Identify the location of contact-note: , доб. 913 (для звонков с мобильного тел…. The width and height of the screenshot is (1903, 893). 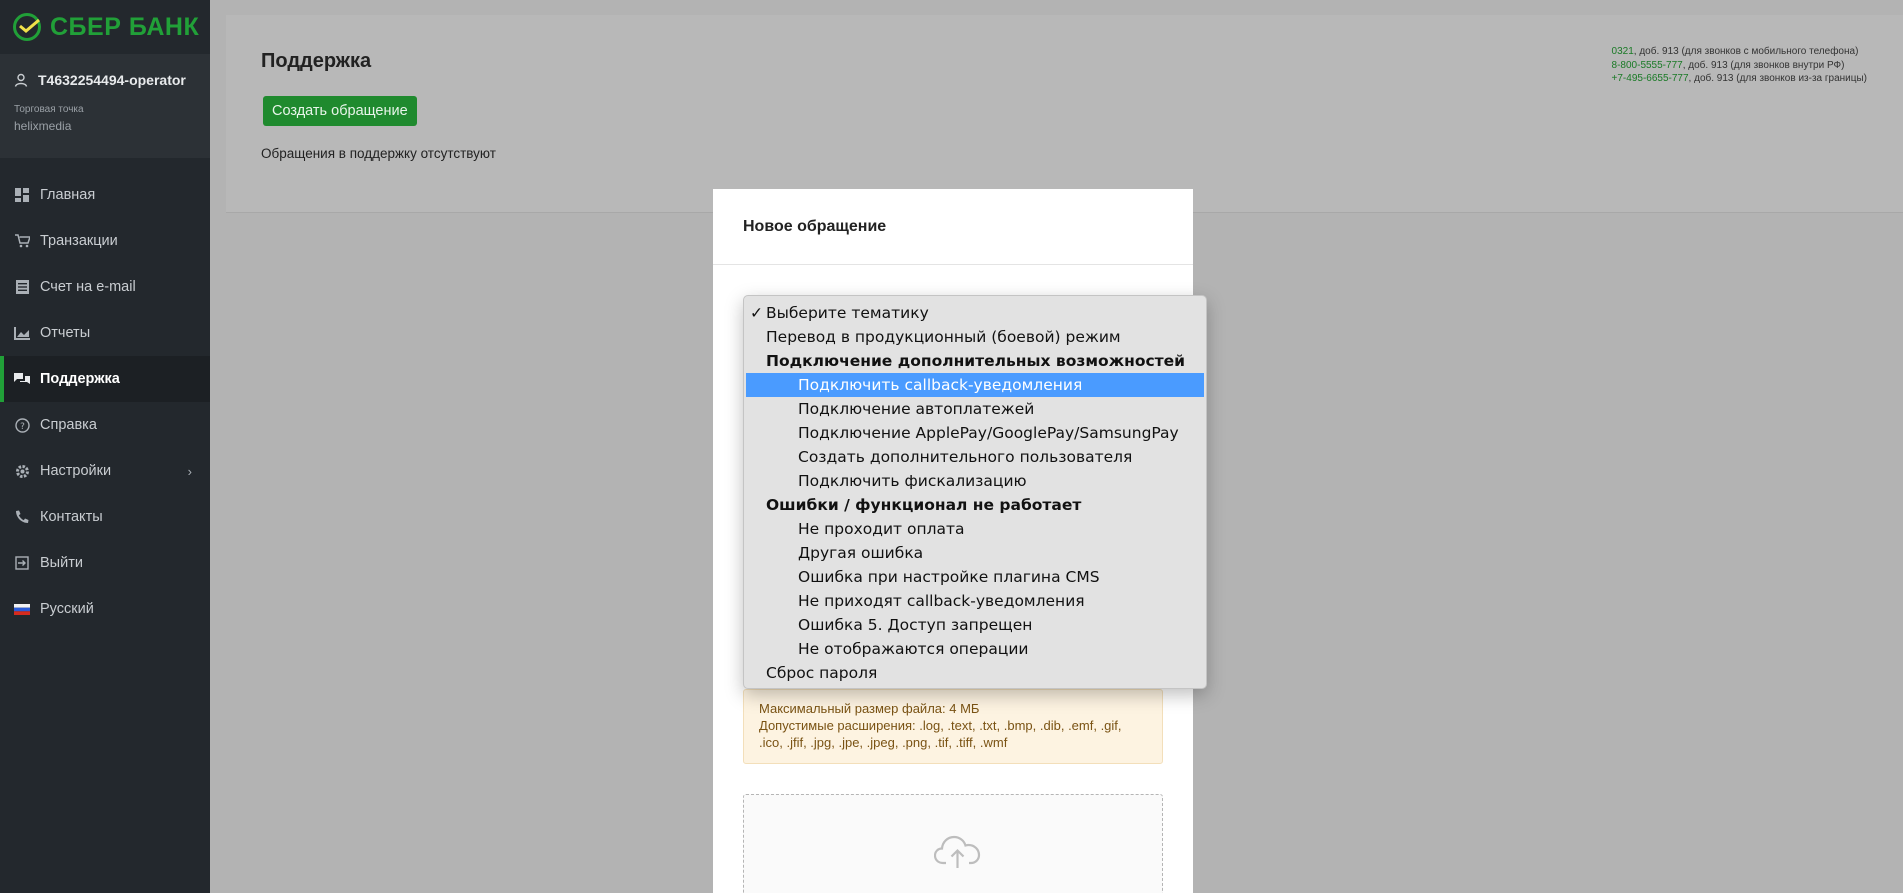
(1746, 51).